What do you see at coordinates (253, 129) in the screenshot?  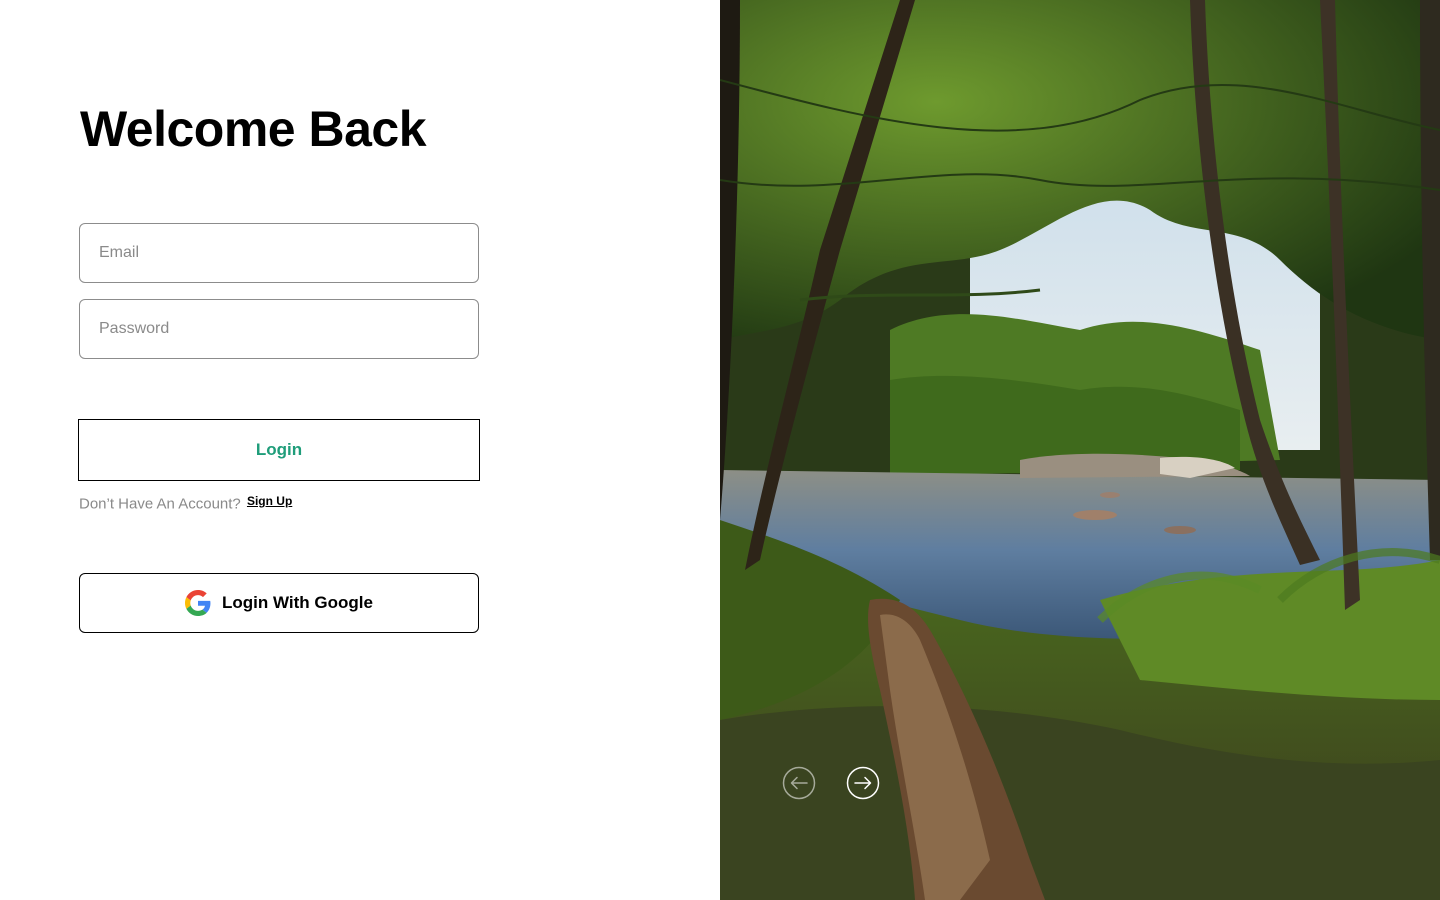 I see `page-title: Welcome Back` at bounding box center [253, 129].